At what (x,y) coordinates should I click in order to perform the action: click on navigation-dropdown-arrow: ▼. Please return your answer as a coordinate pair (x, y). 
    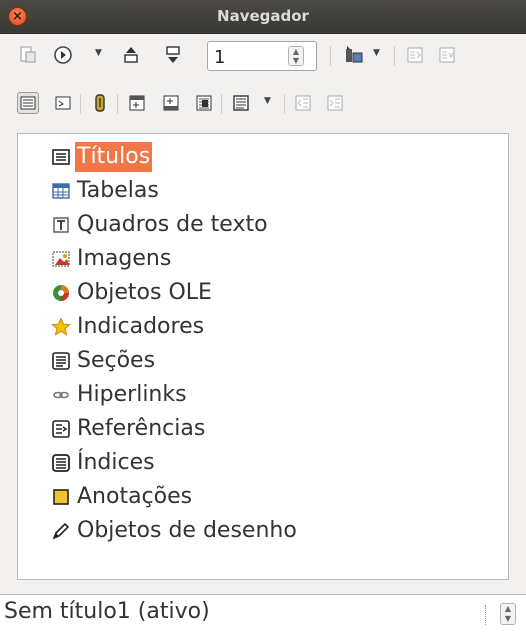
    Looking at the image, I should click on (98, 53).